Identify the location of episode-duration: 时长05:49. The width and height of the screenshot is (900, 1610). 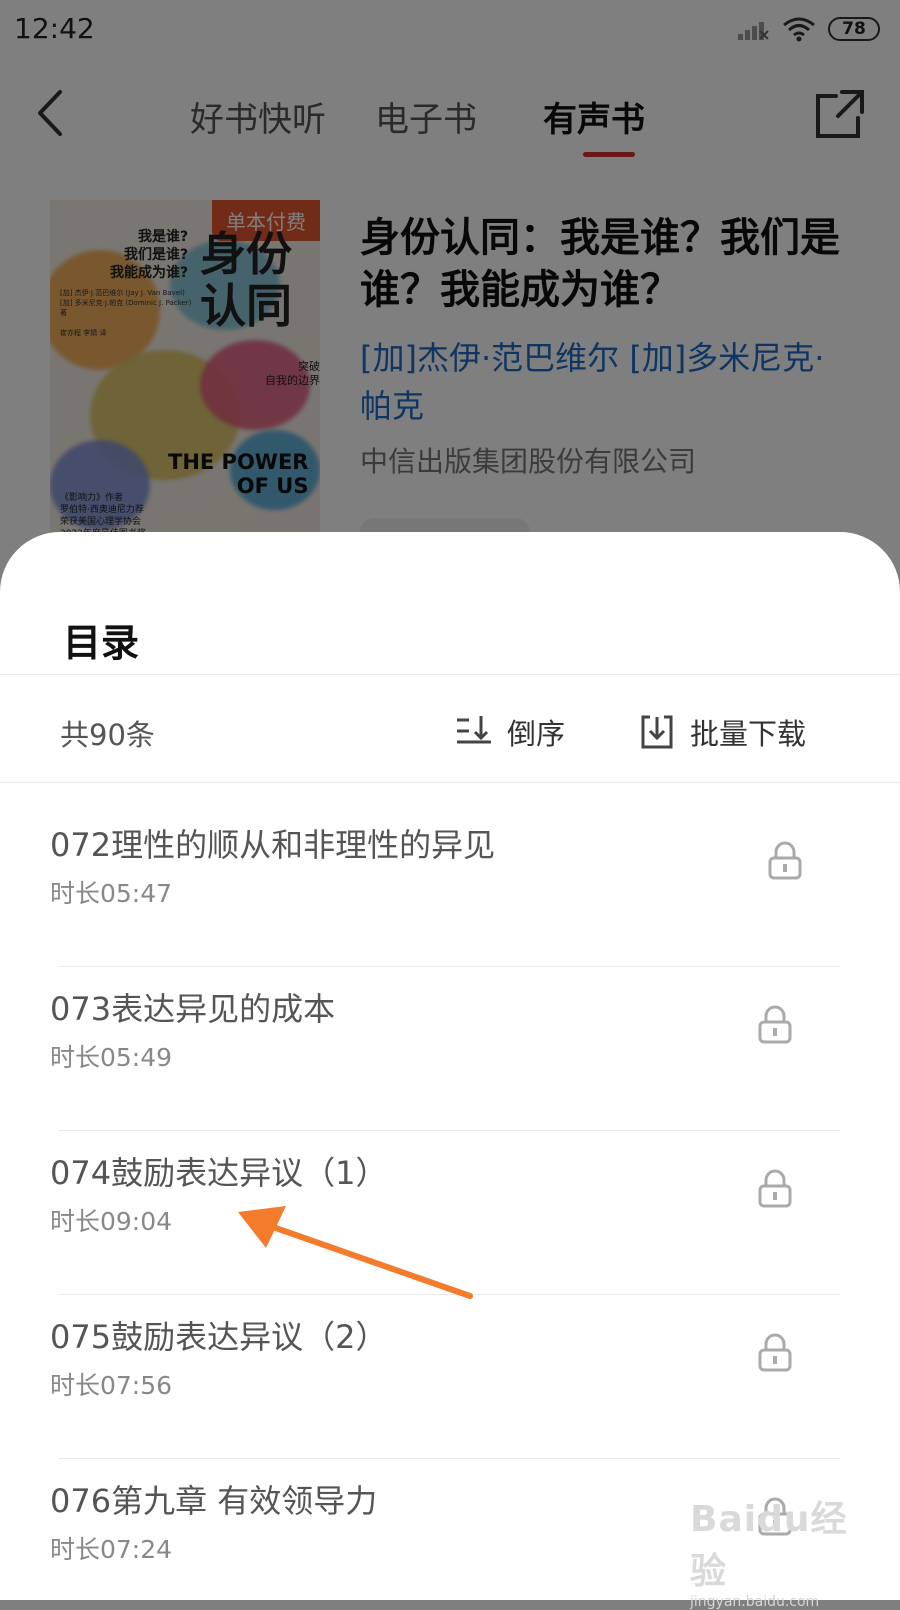
(111, 1057).